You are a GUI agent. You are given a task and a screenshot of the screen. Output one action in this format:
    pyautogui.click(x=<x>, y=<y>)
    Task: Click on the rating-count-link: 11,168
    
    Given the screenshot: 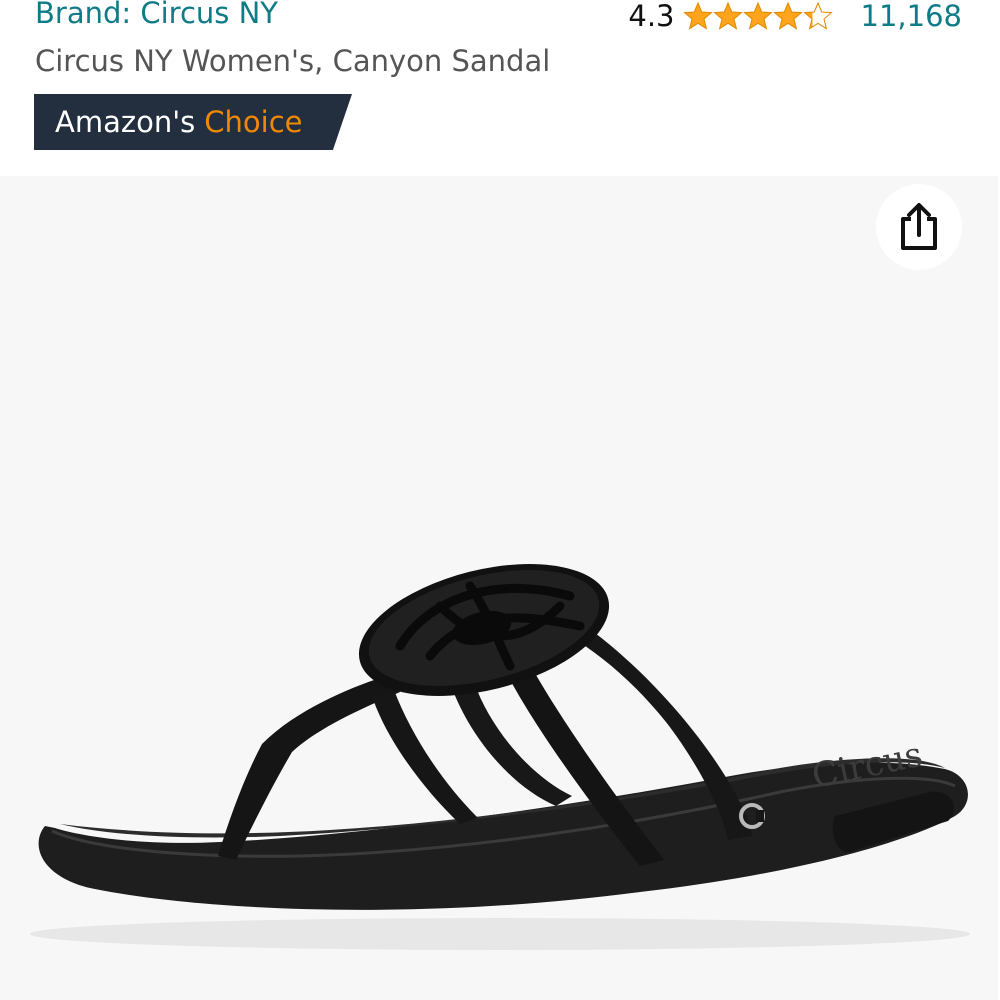 What is the action you would take?
    pyautogui.click(x=911, y=16)
    